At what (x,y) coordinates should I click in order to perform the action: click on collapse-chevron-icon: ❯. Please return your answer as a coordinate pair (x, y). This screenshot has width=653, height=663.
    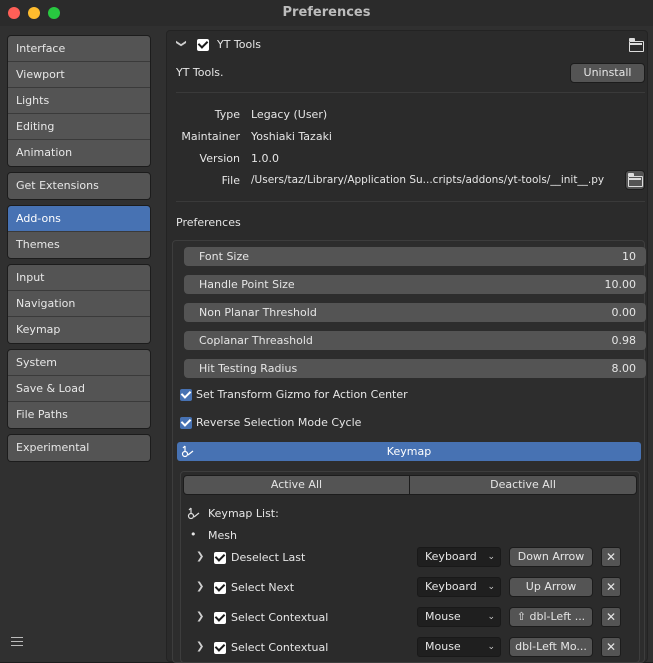
    Looking at the image, I should click on (181, 43).